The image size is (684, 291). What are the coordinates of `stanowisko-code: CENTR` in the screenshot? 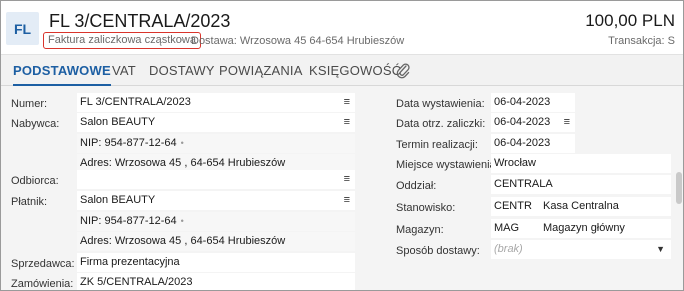 It's located at (513, 206).